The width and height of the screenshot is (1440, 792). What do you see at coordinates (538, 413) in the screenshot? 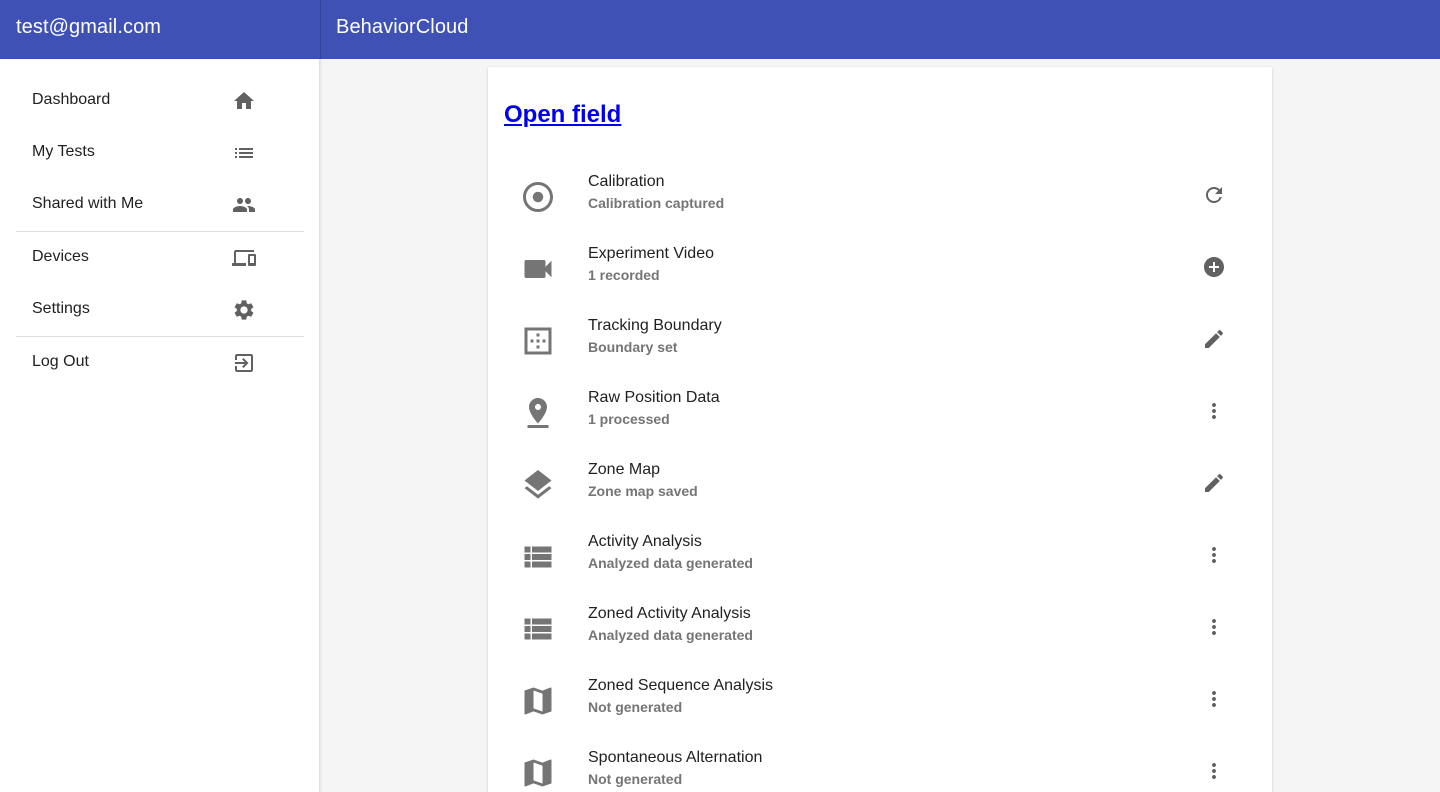
I see `pin-drop-icon` at bounding box center [538, 413].